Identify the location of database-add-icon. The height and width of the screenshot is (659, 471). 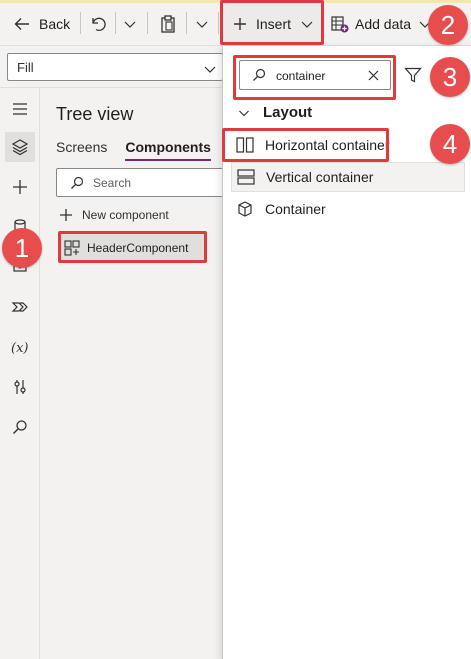
(340, 24).